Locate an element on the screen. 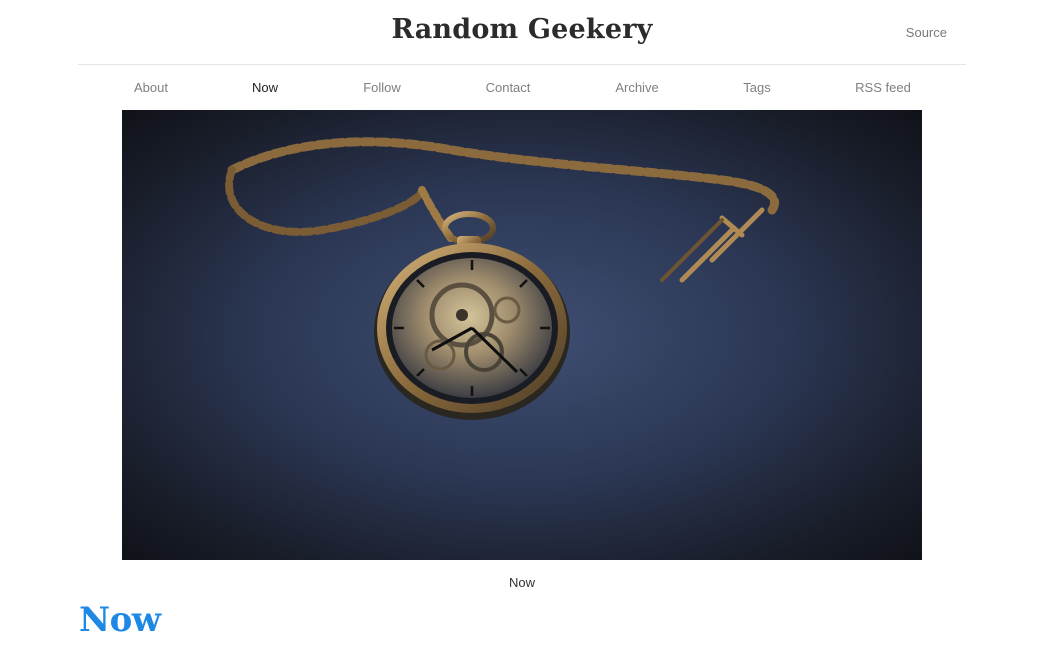  site-header: Random Geekery Source is located at coordinates (522, 32).